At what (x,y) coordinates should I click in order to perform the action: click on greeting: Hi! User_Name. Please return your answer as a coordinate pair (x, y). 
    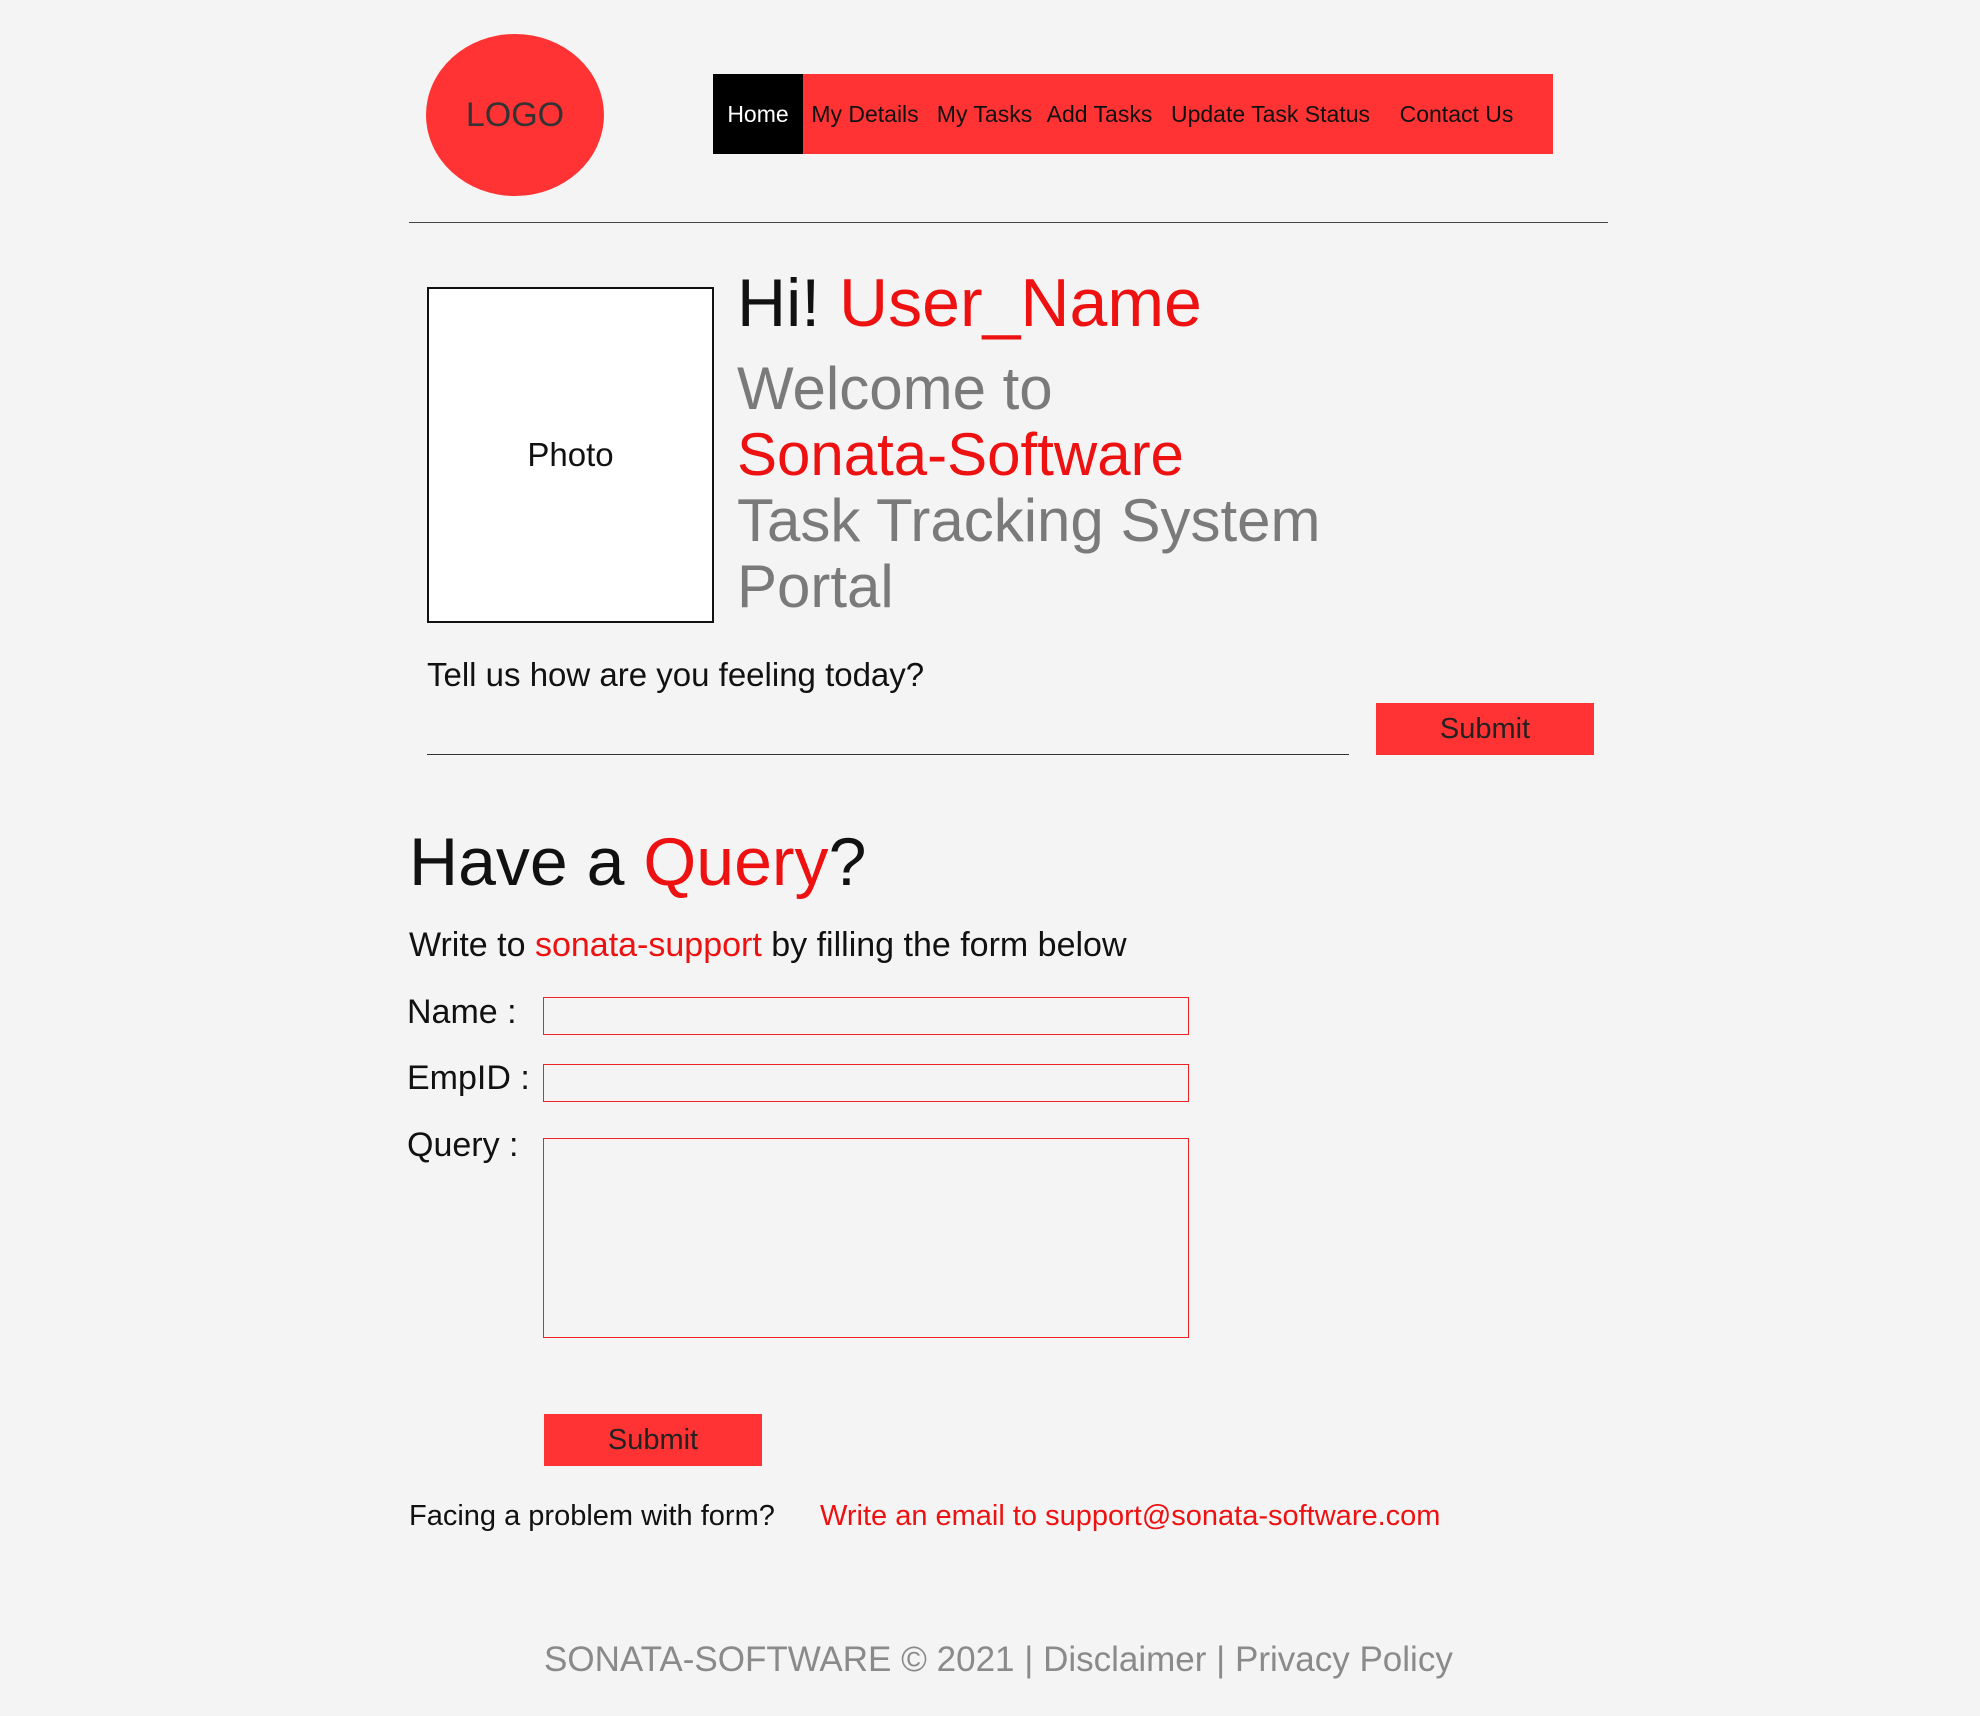
    Looking at the image, I should click on (969, 303).